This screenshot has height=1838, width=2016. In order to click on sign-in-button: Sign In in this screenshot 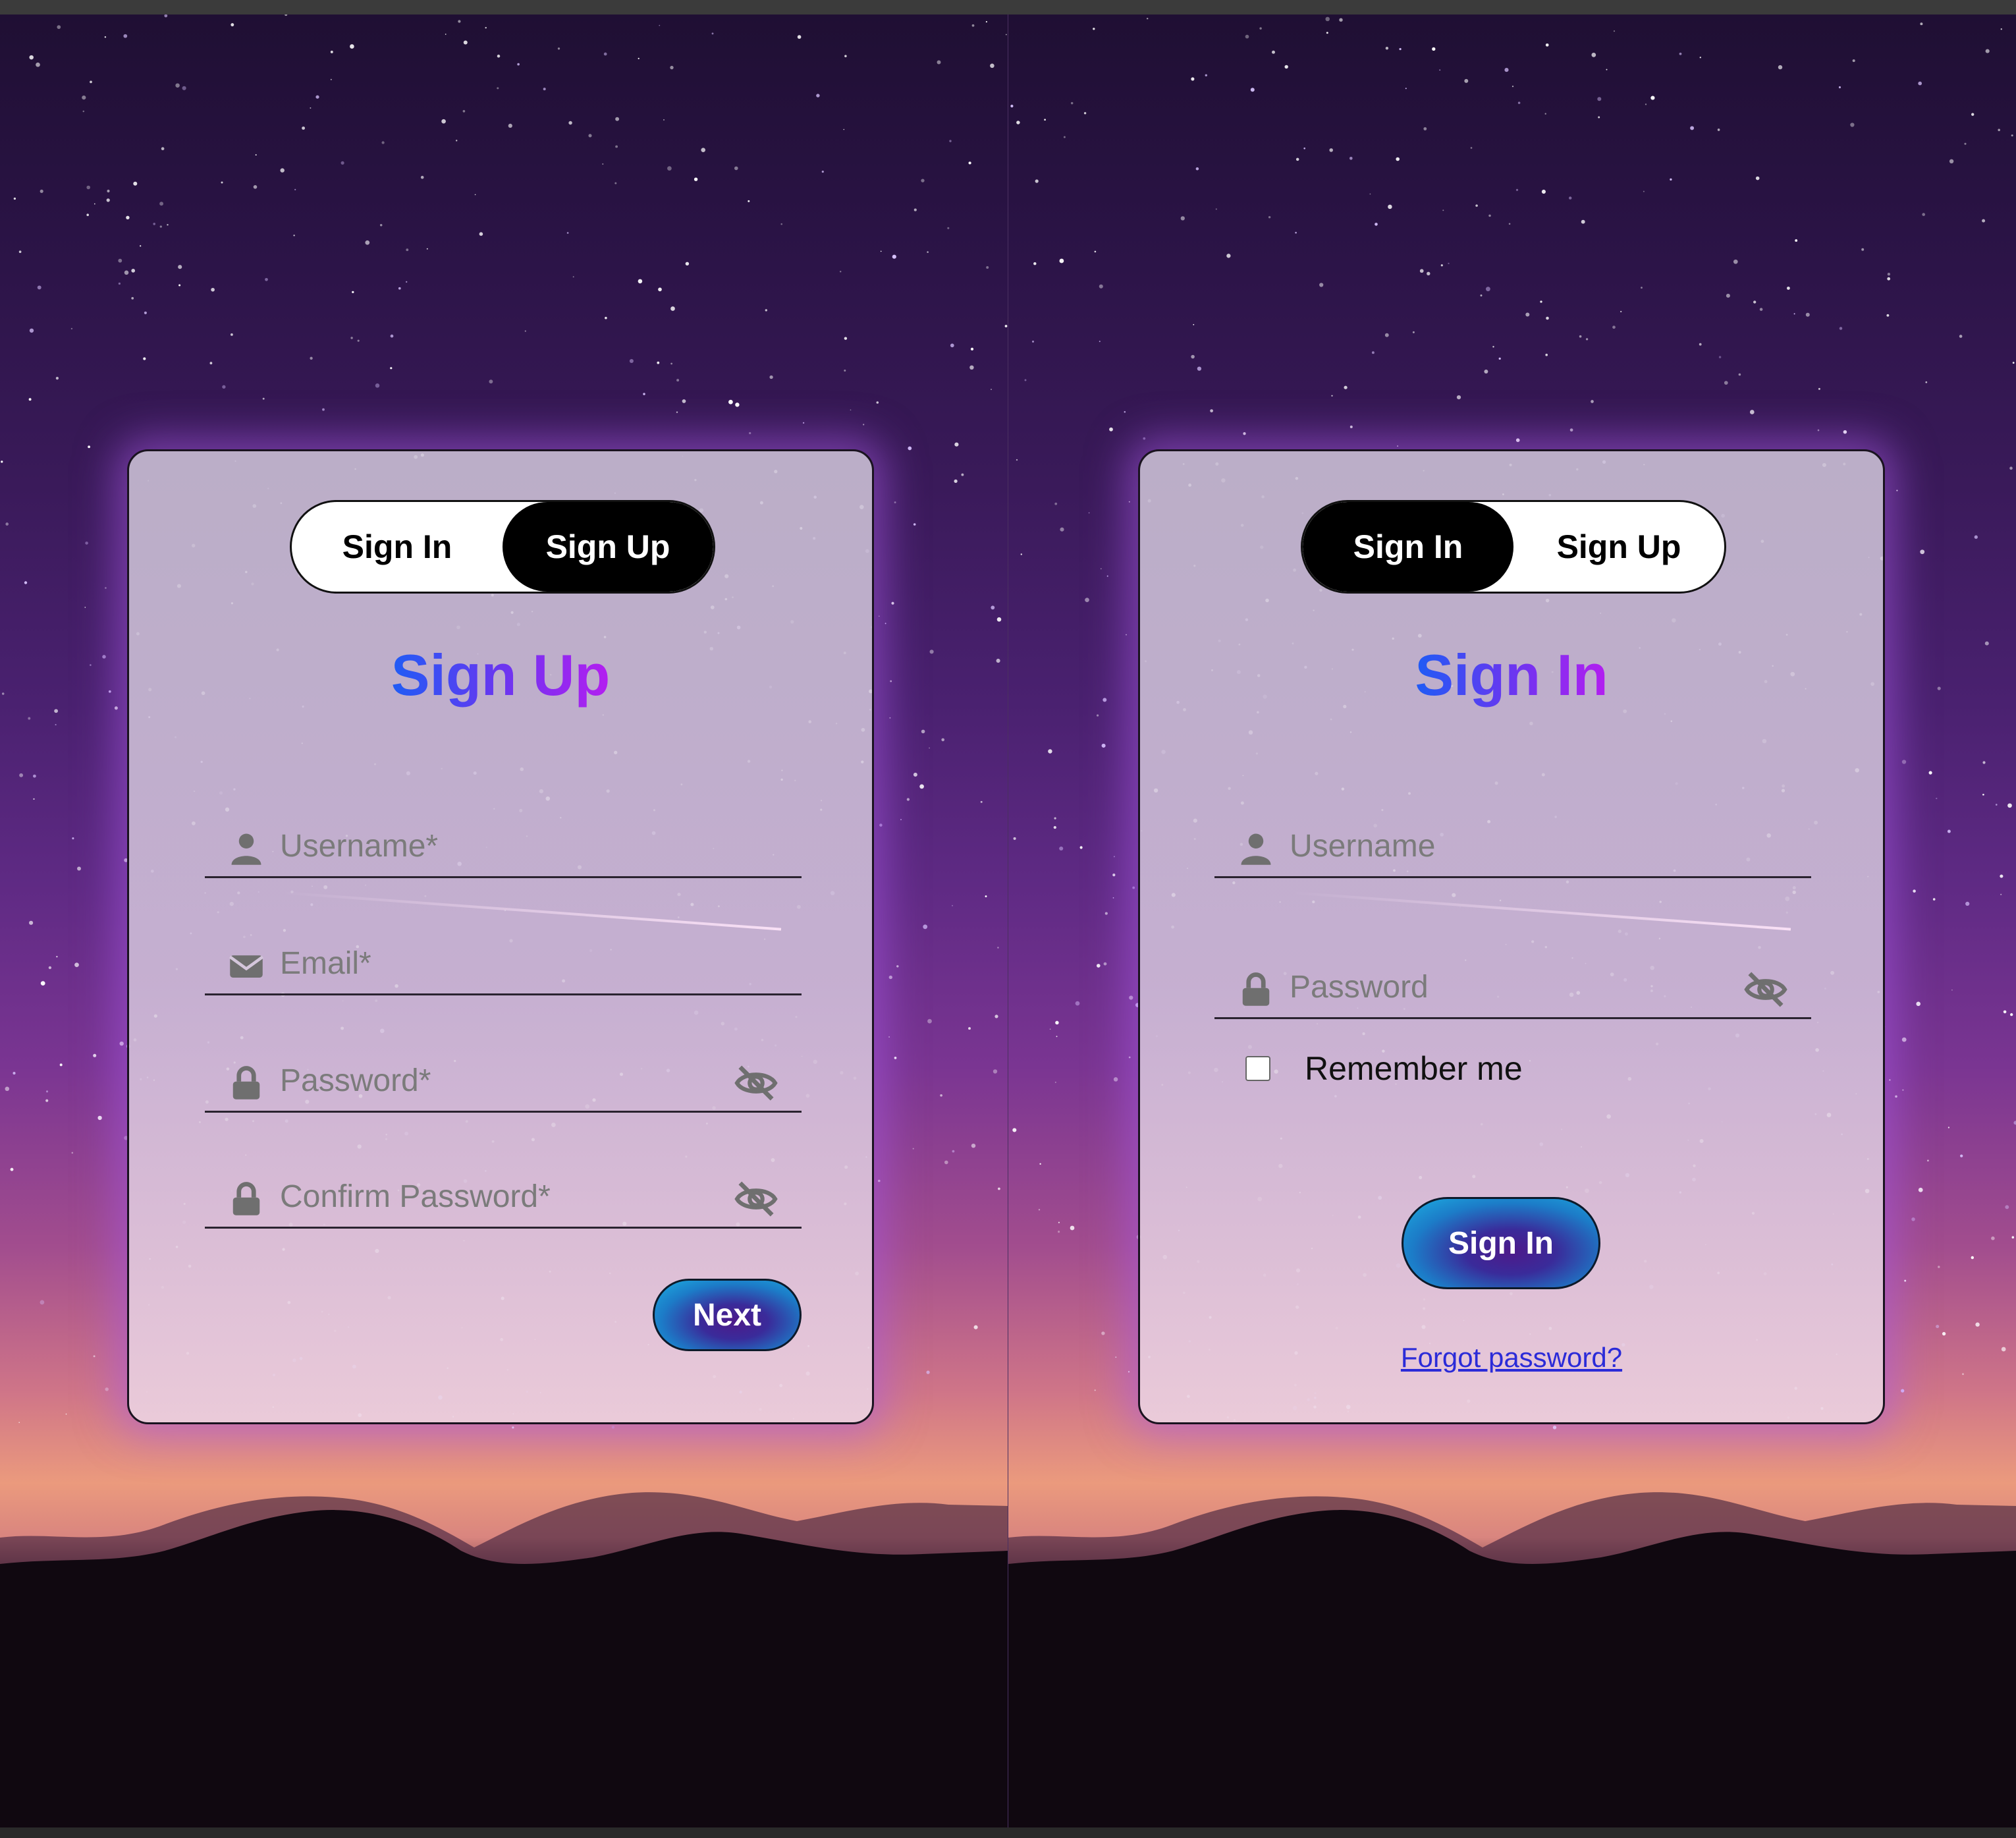, I will do `click(1501, 1243)`.